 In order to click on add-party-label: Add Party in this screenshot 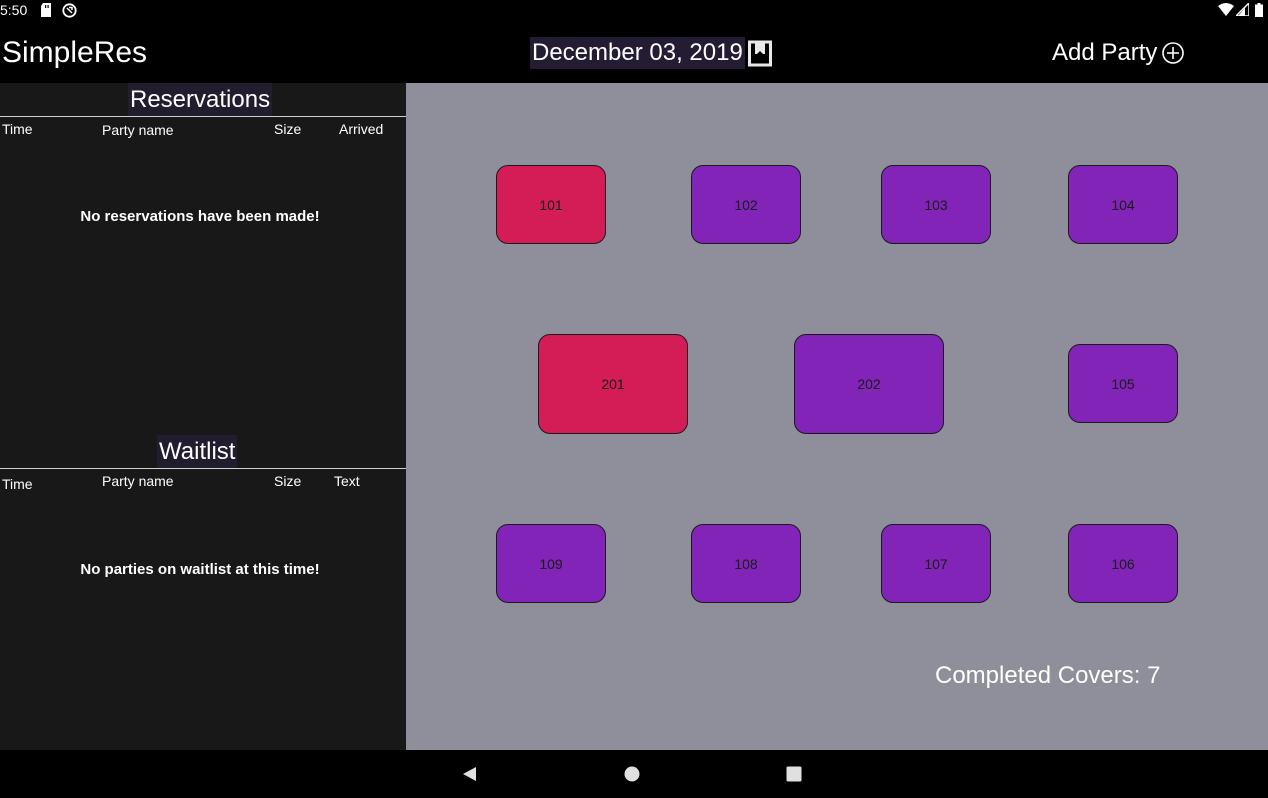, I will do `click(1105, 52)`.